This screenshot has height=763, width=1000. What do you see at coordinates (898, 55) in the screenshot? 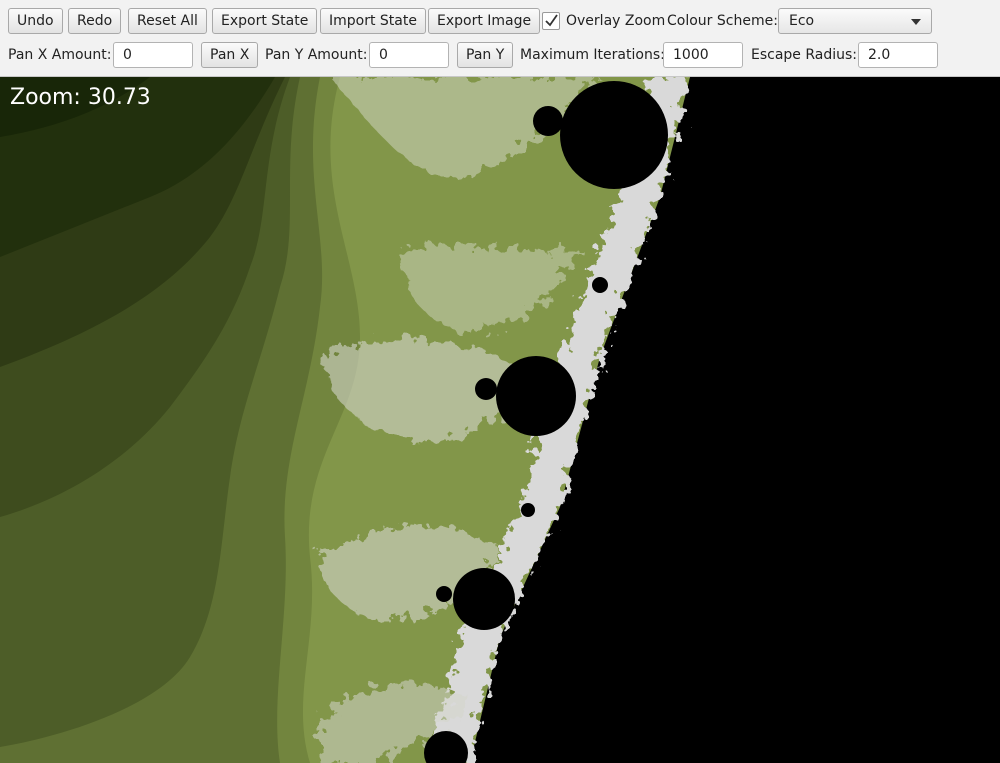
I see `escape-radius-input` at bounding box center [898, 55].